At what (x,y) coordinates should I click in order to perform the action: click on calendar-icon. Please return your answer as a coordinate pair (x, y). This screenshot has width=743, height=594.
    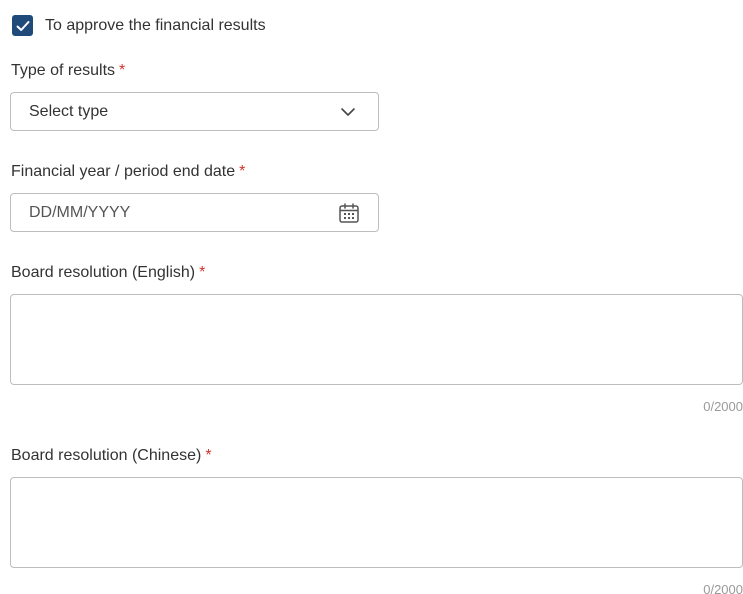
    Looking at the image, I should click on (349, 213).